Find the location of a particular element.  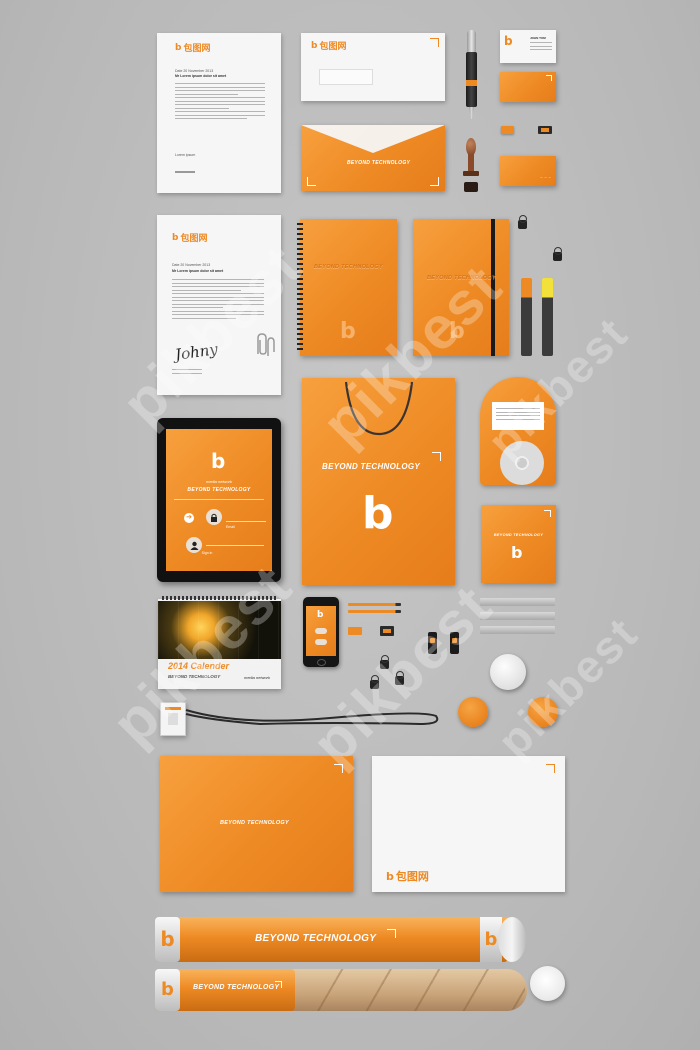

poster-tube-orange: b b BEYOND TECHNOLOGY is located at coordinates (341, 939).